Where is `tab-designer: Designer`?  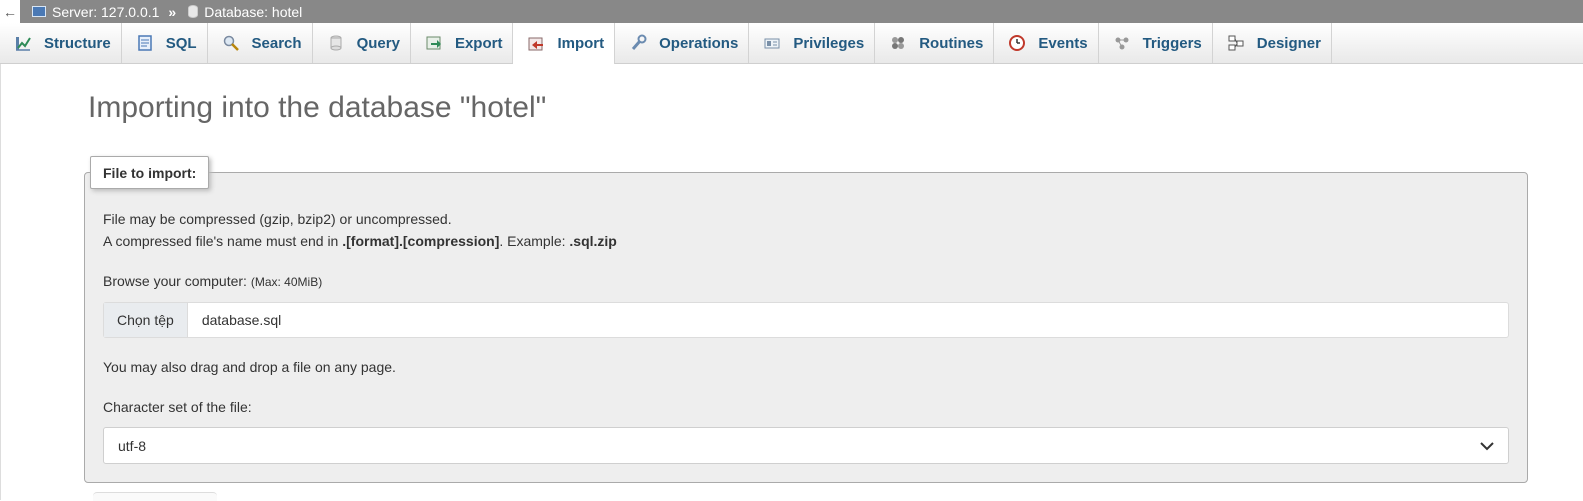
tab-designer: Designer is located at coordinates (1272, 43).